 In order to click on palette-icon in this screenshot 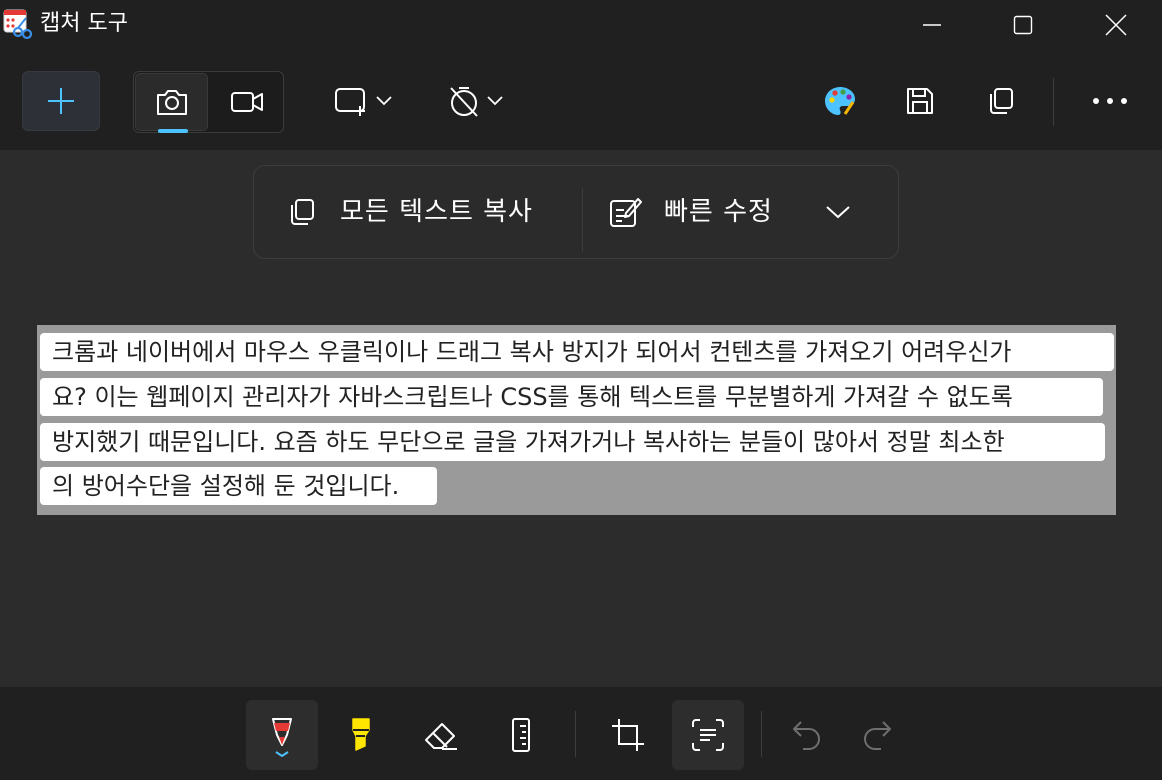, I will do `click(840, 101)`.